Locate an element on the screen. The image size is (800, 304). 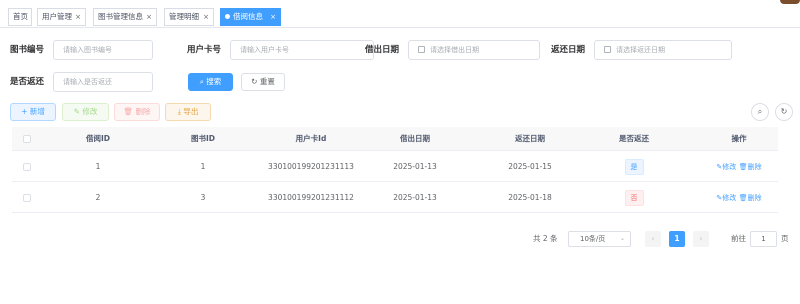
borrow-date-label: 借出日期 is located at coordinates (382, 50).